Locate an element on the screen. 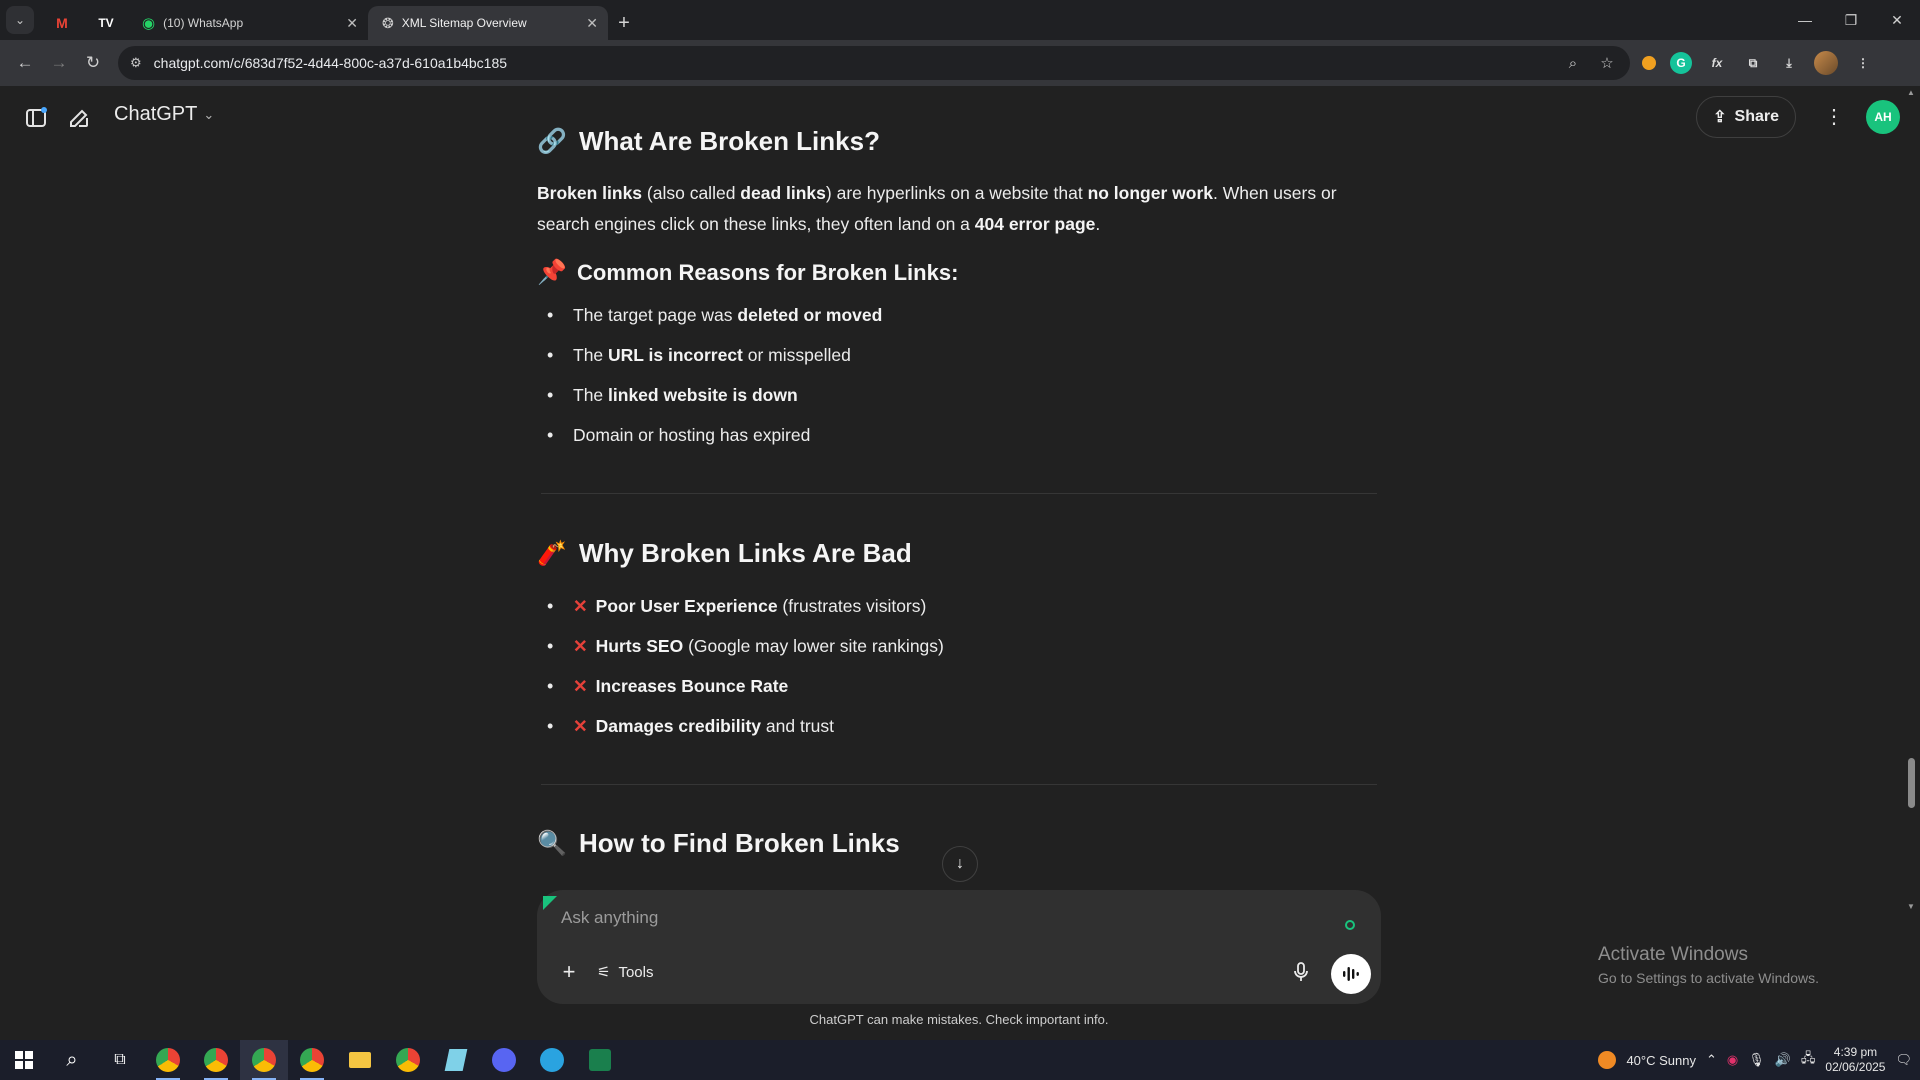  para-bold: no longer work is located at coordinates (1150, 193).